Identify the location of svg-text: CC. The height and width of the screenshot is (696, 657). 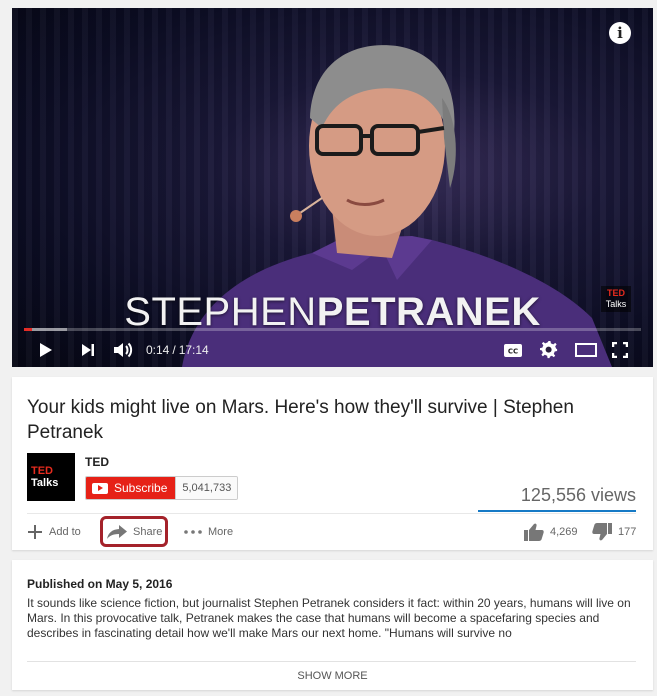
(513, 351).